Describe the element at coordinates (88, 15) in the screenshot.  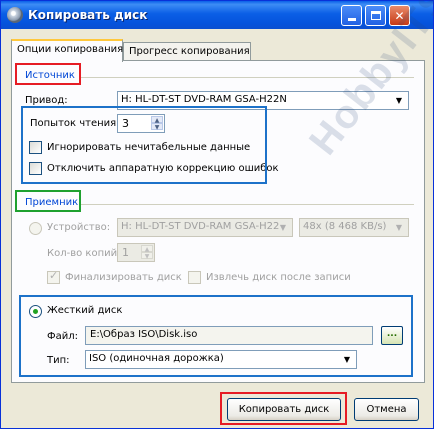
I see `window-title: Копировать диск` at that location.